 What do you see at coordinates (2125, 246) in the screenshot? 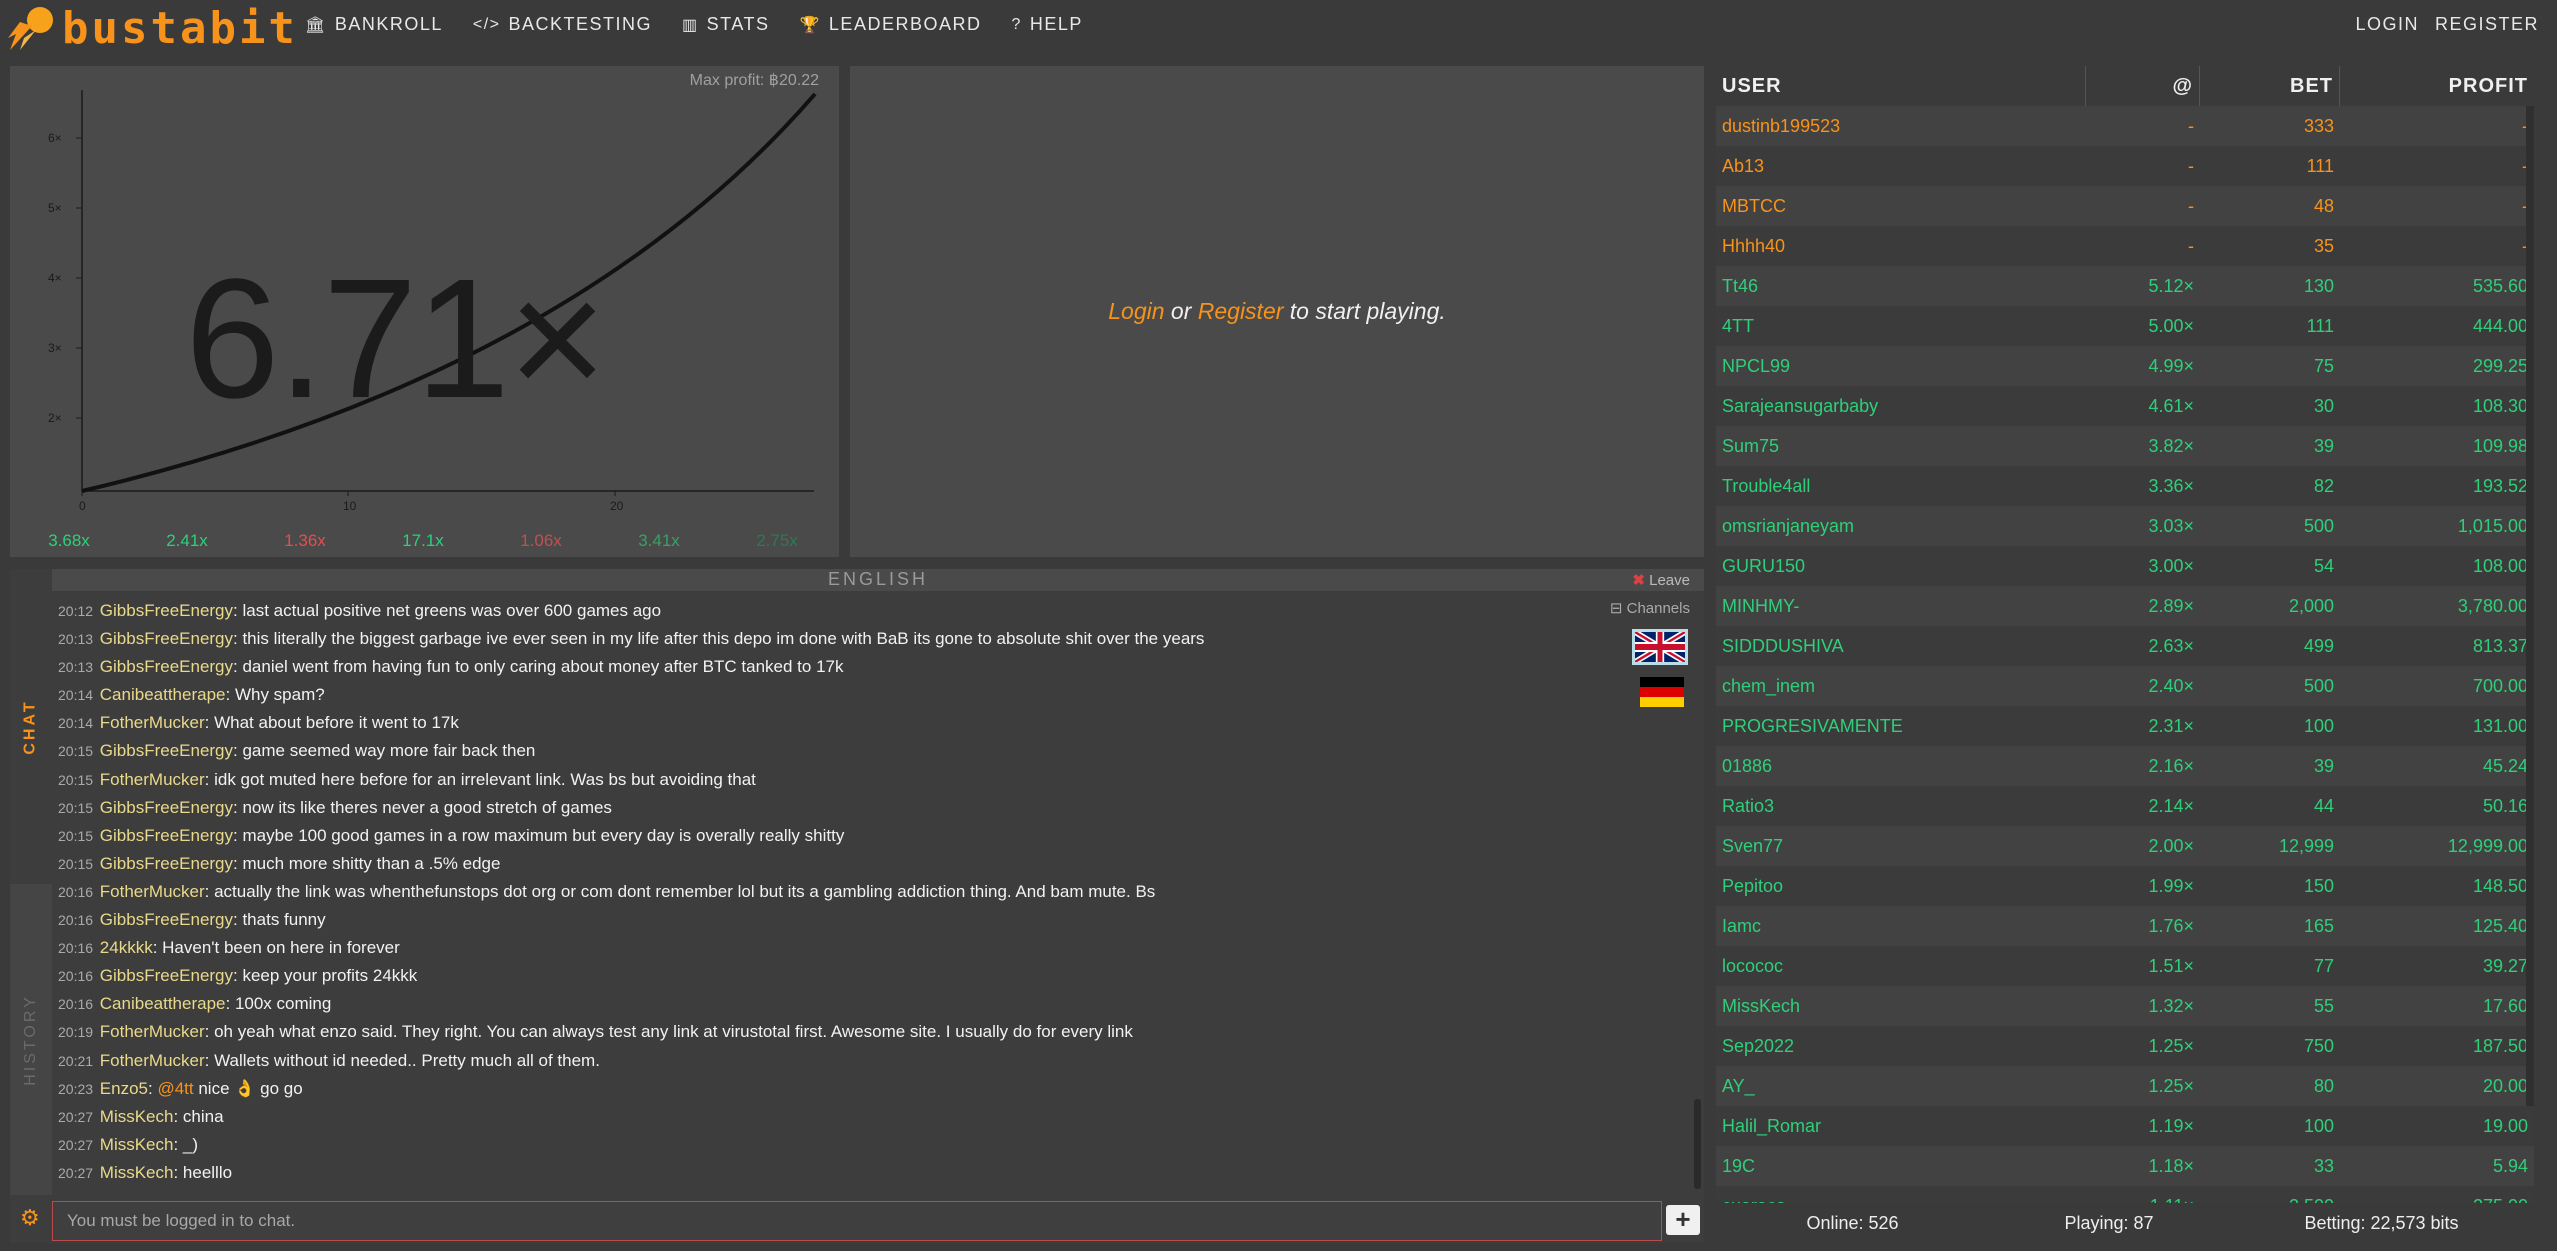
I see `table-row: Hhhh40 - 35 -` at bounding box center [2125, 246].